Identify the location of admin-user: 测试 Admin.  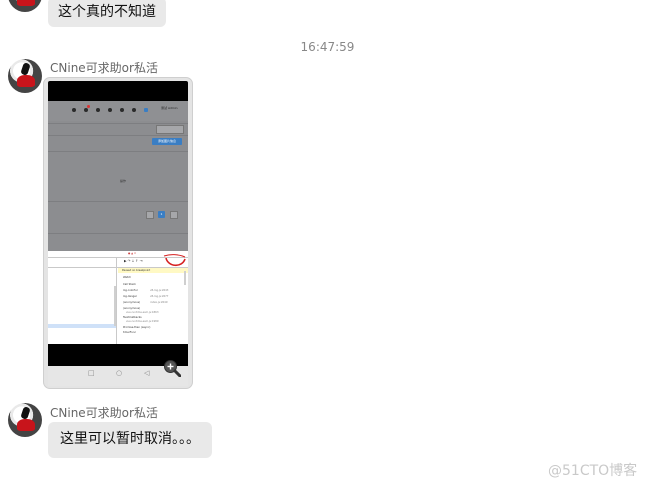
(169, 108).